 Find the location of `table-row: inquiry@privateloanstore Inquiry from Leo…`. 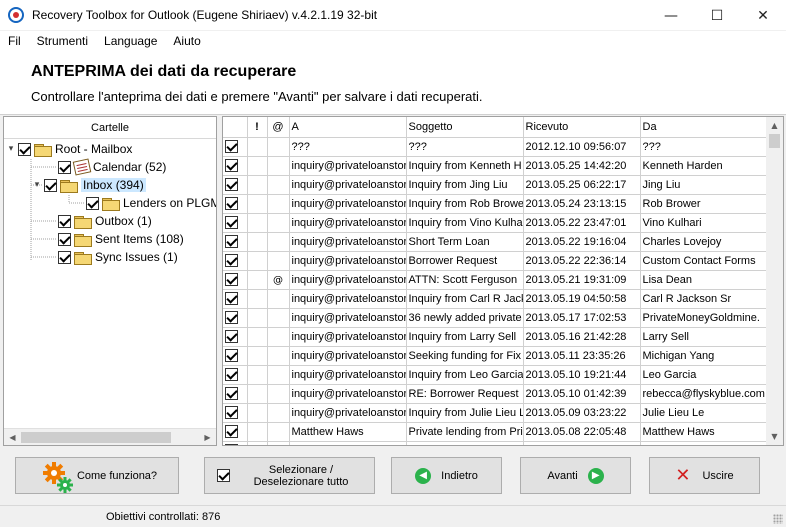

table-row: inquiry@privateloanstore Inquiry from Leo… is located at coordinates (496, 375).